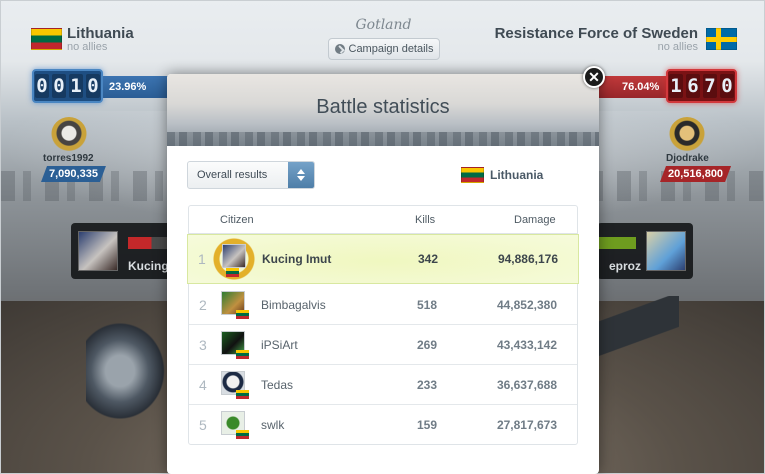  What do you see at coordinates (695, 174) in the screenshot?
I see `right-hero-damage: 20,516,800` at bounding box center [695, 174].